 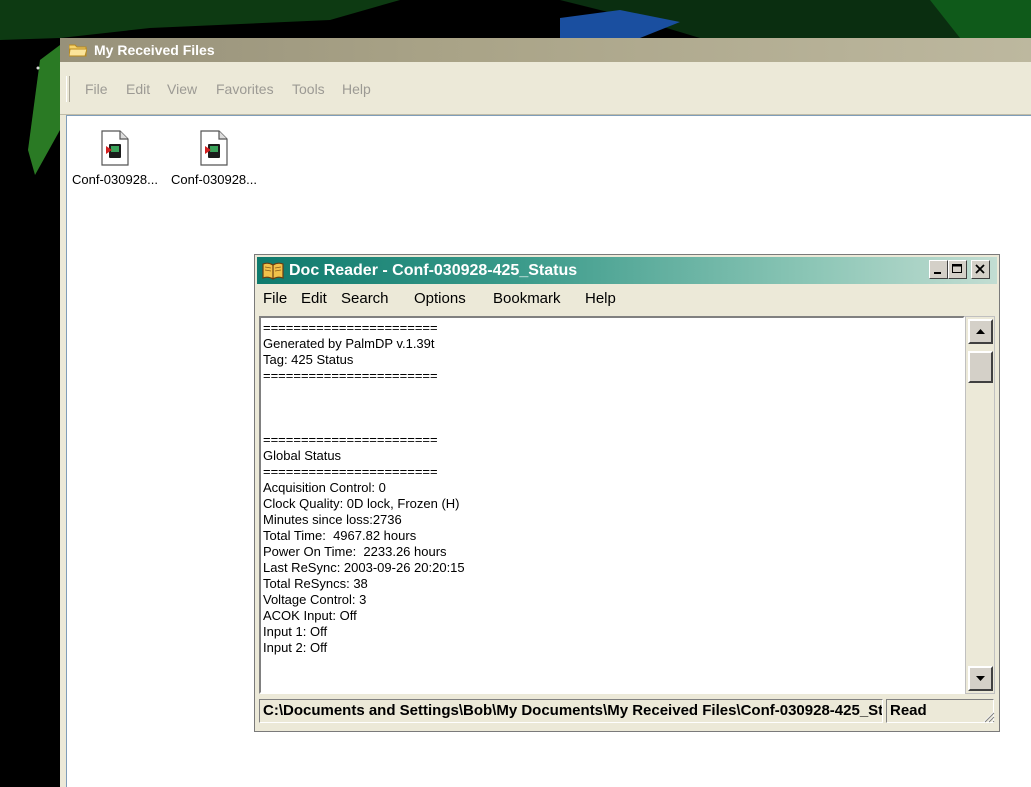 What do you see at coordinates (627, 270) in the screenshot?
I see `doc-reader-title-bar: Doc Reader - Conf-030928-425_Status` at bounding box center [627, 270].